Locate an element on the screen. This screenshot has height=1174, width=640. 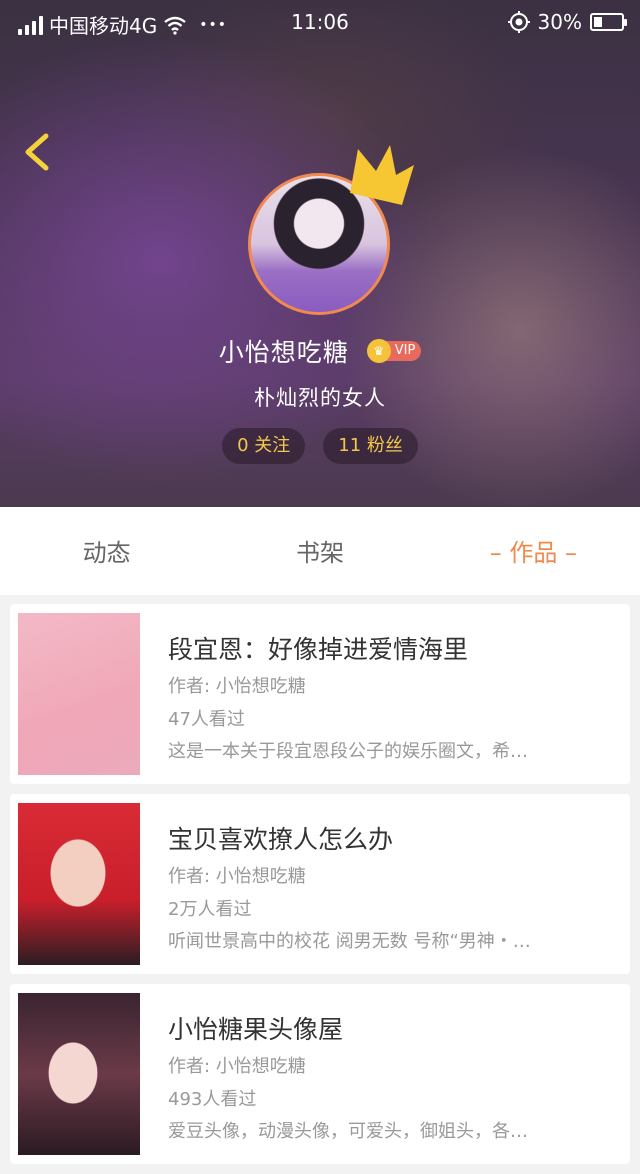
book-title: 段宜恩：好像掉进爱情海里 is located at coordinates (318, 649).